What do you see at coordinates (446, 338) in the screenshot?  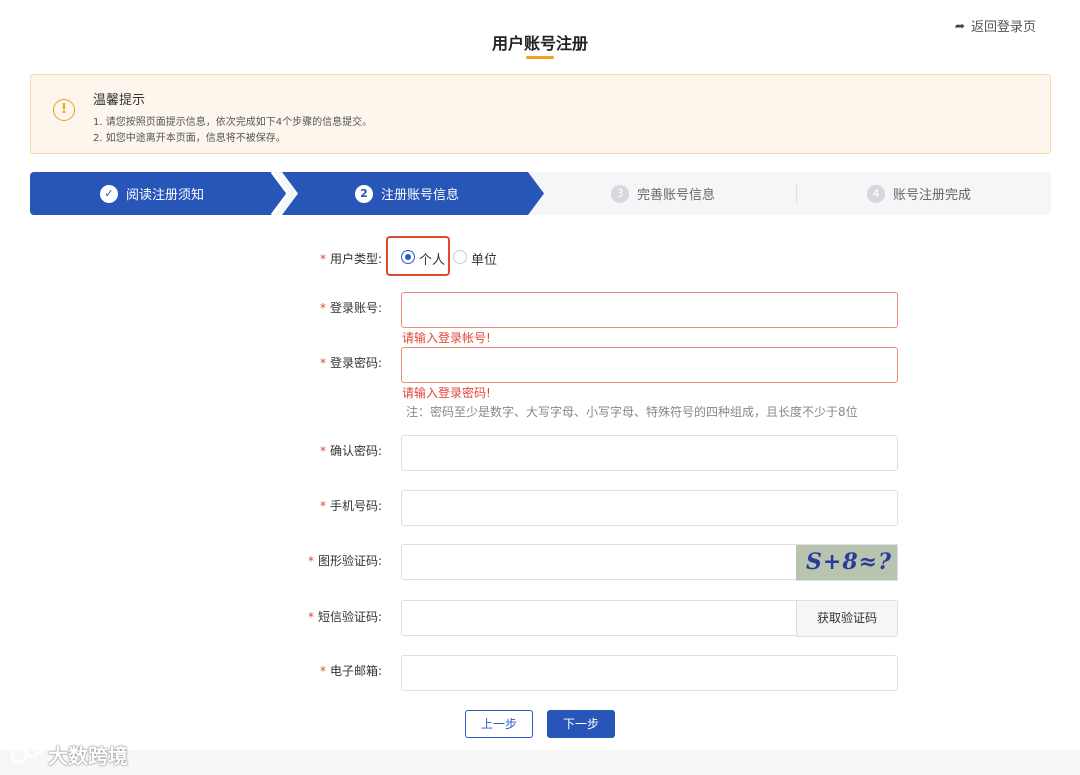 I see `account-error: 请输入登录帐号!` at bounding box center [446, 338].